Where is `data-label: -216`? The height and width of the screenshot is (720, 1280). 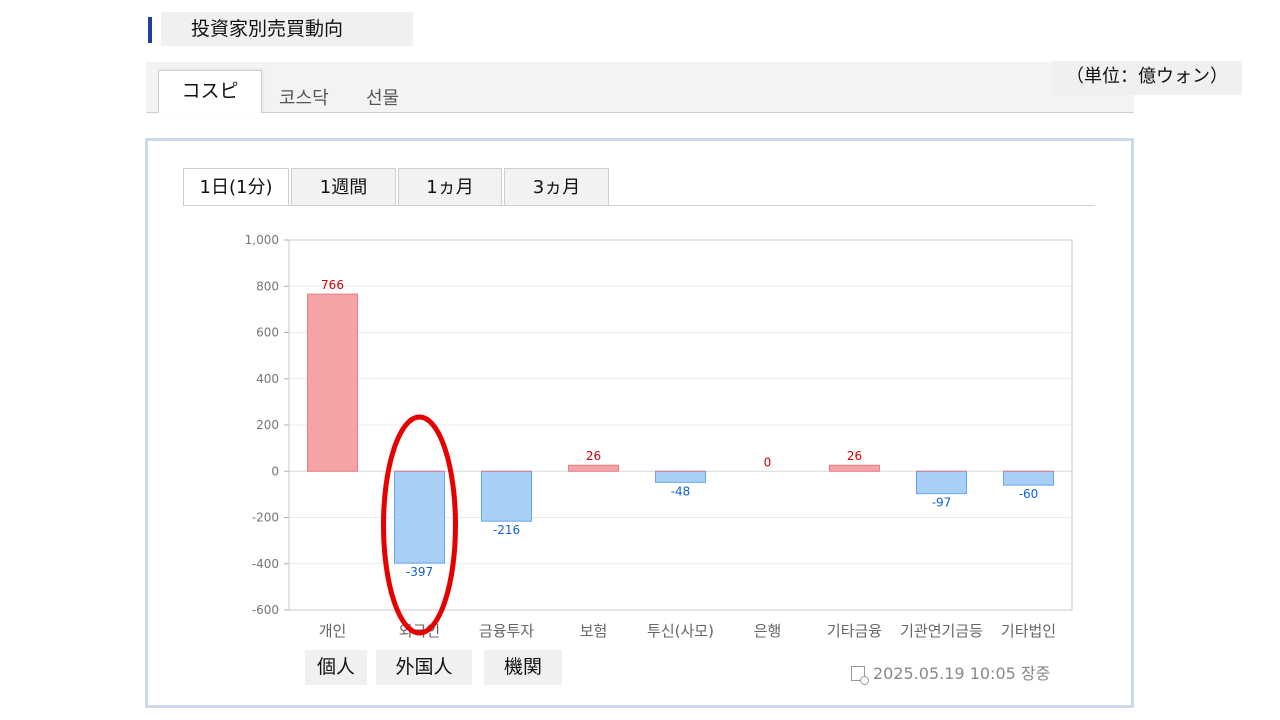
data-label: -216 is located at coordinates (506, 530).